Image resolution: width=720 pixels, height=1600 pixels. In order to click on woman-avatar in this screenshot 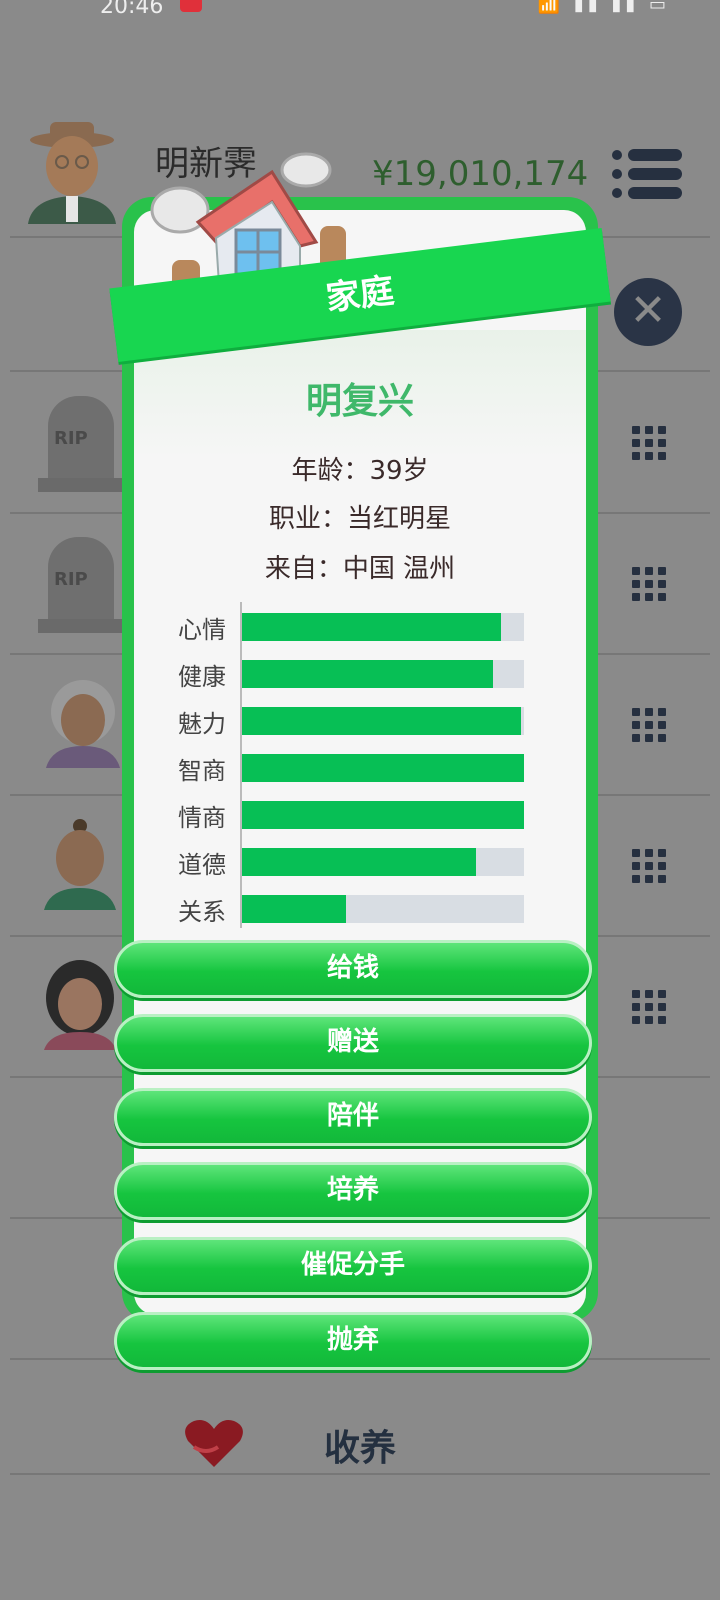, I will do `click(83, 1004)`.